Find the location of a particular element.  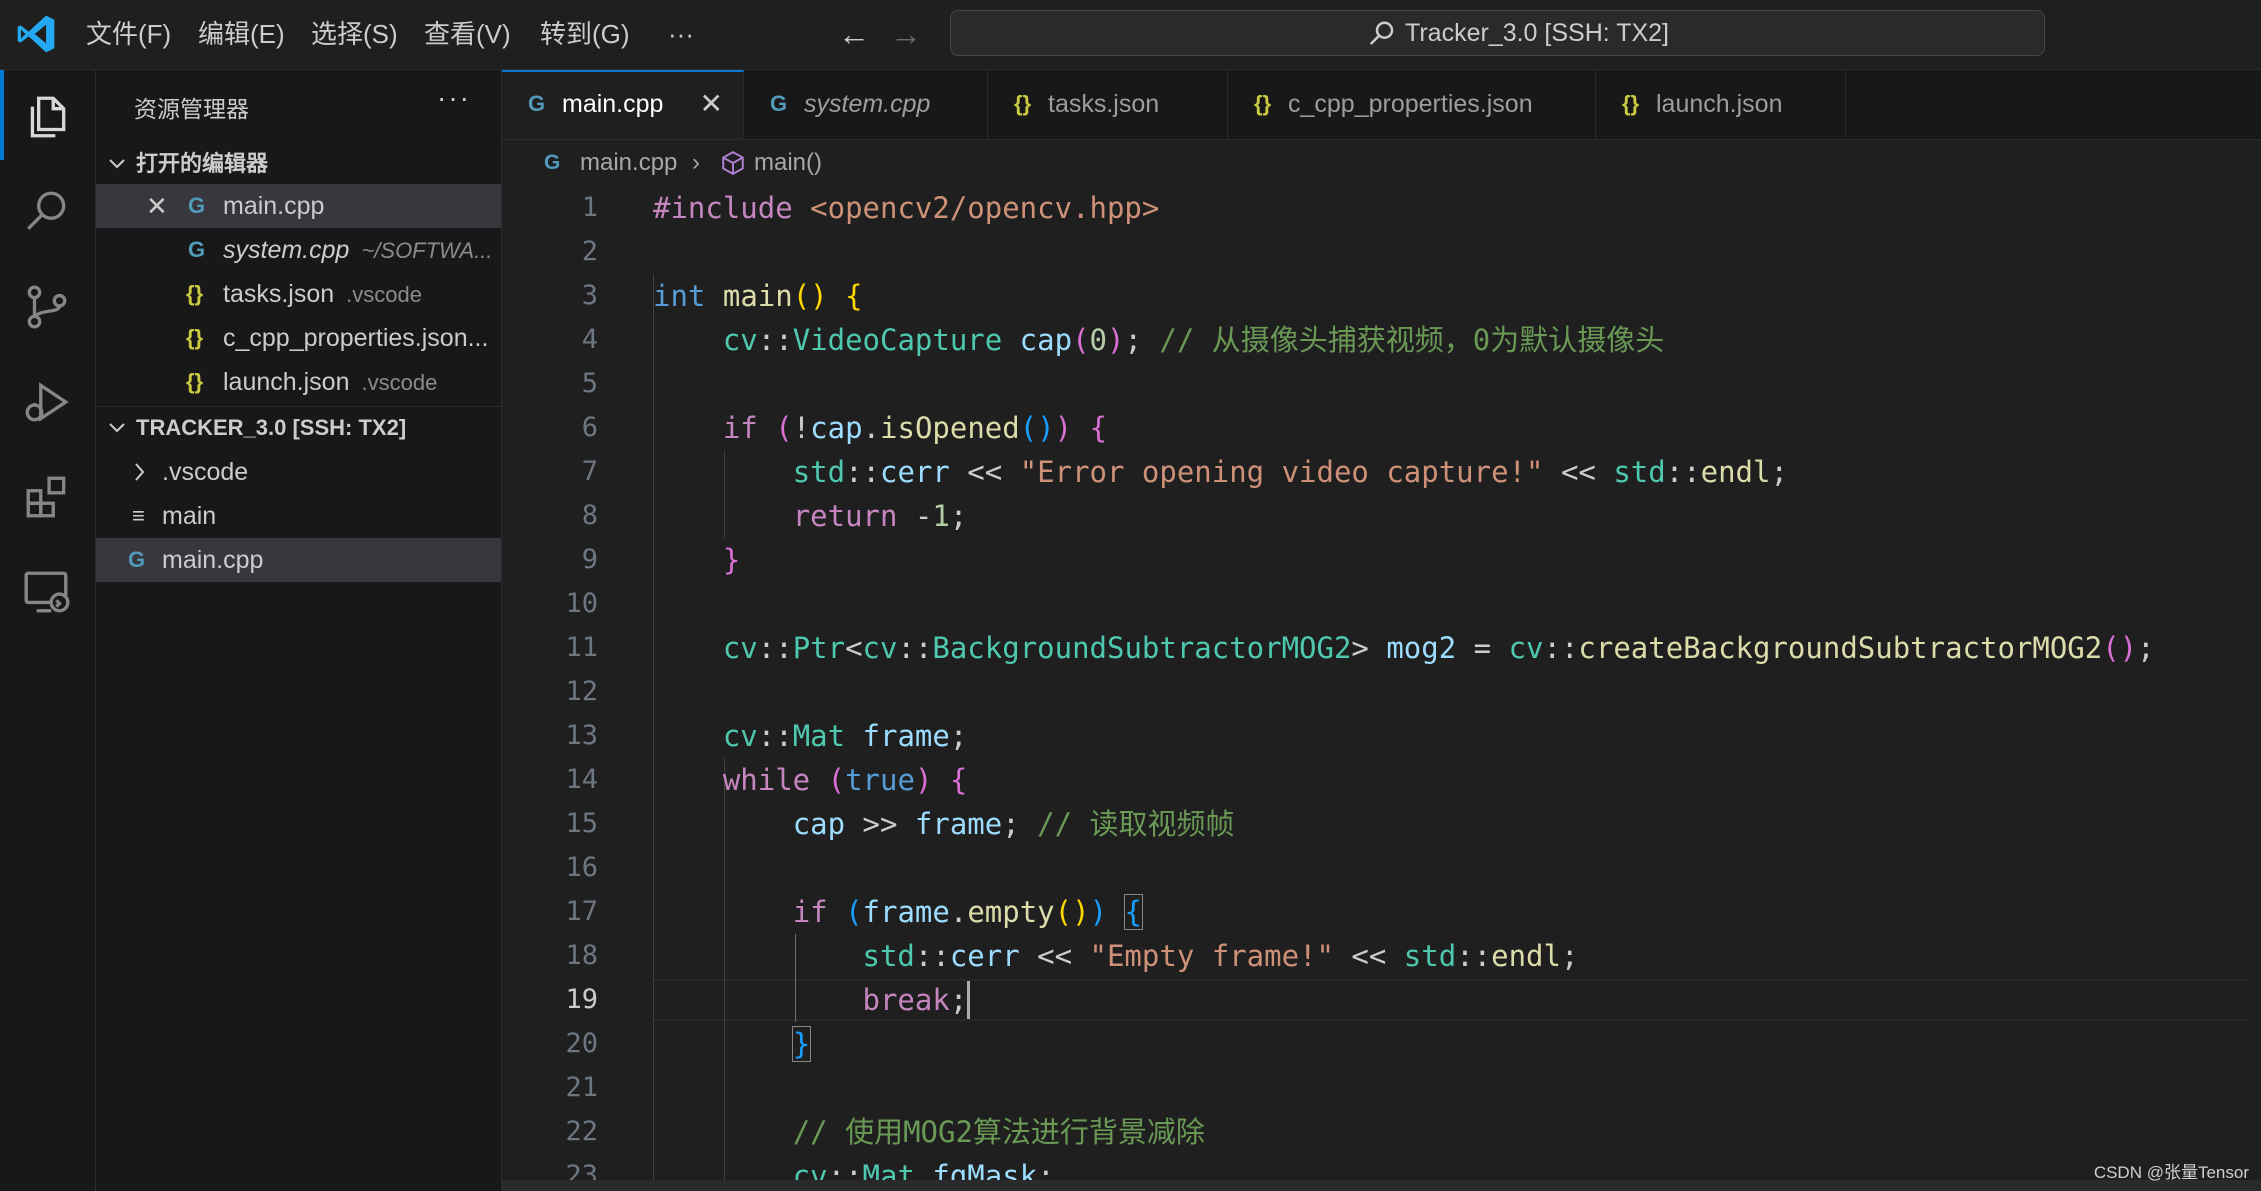

folder-name: .vscode is located at coordinates (205, 472).